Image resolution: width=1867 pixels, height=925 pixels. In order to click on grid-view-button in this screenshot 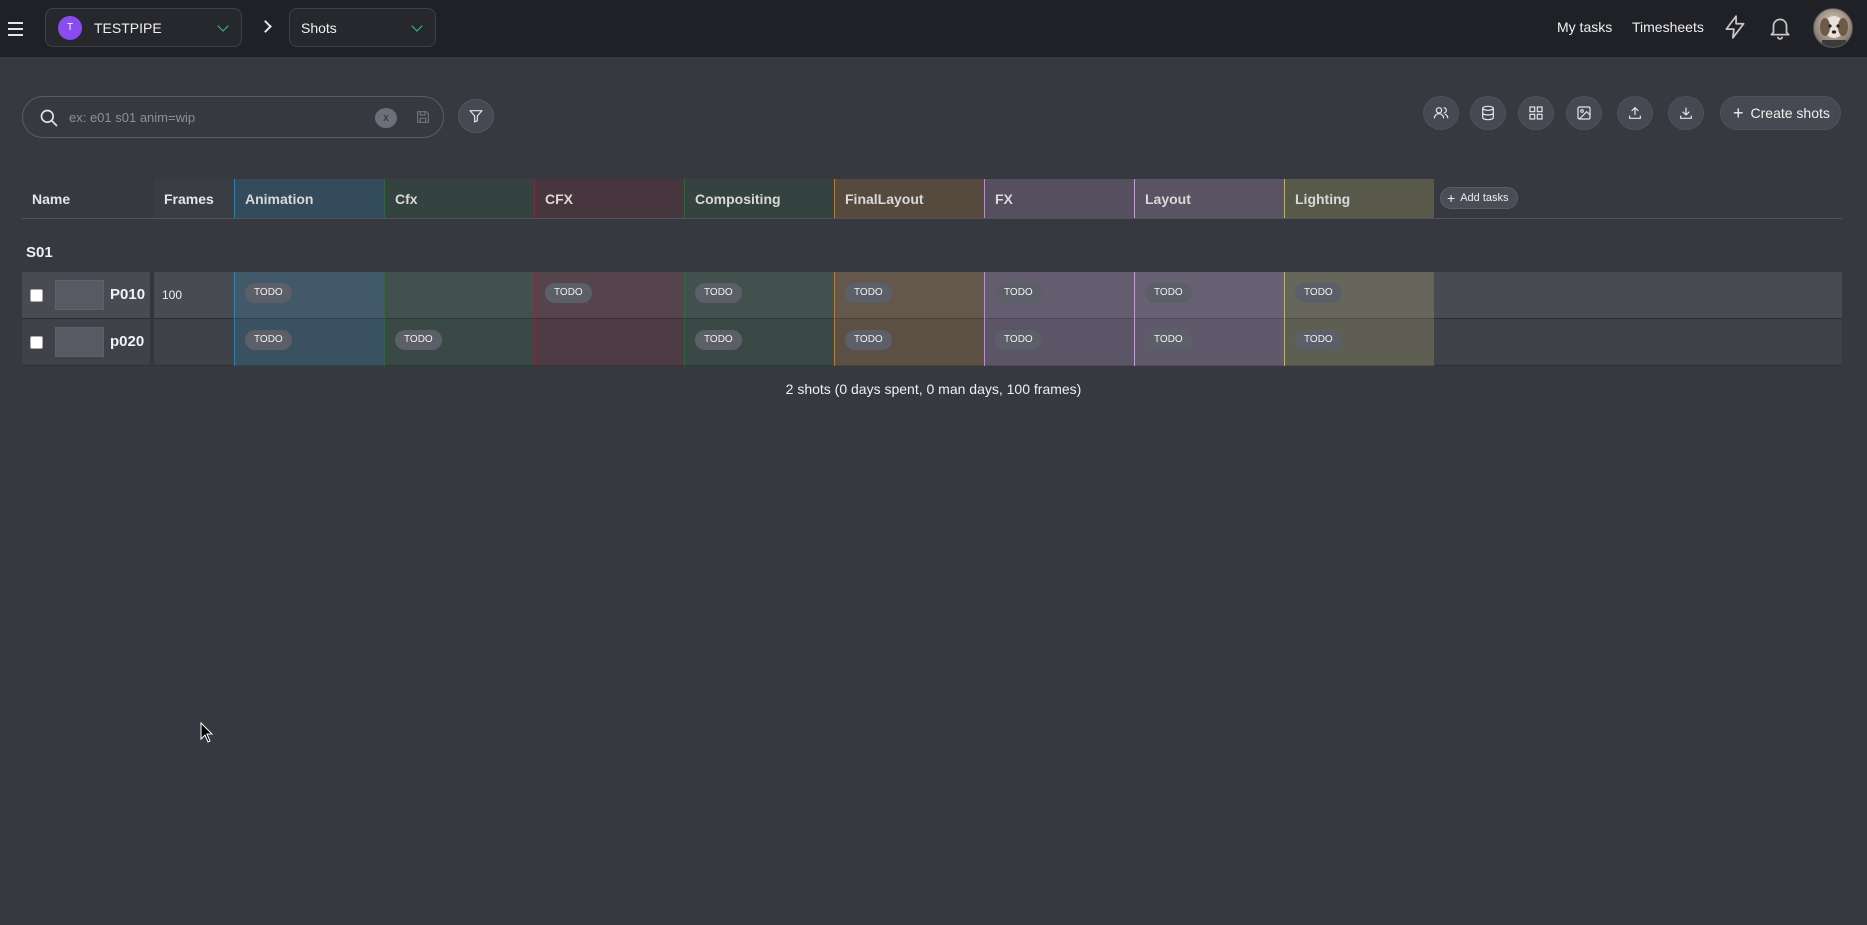, I will do `click(1536, 113)`.